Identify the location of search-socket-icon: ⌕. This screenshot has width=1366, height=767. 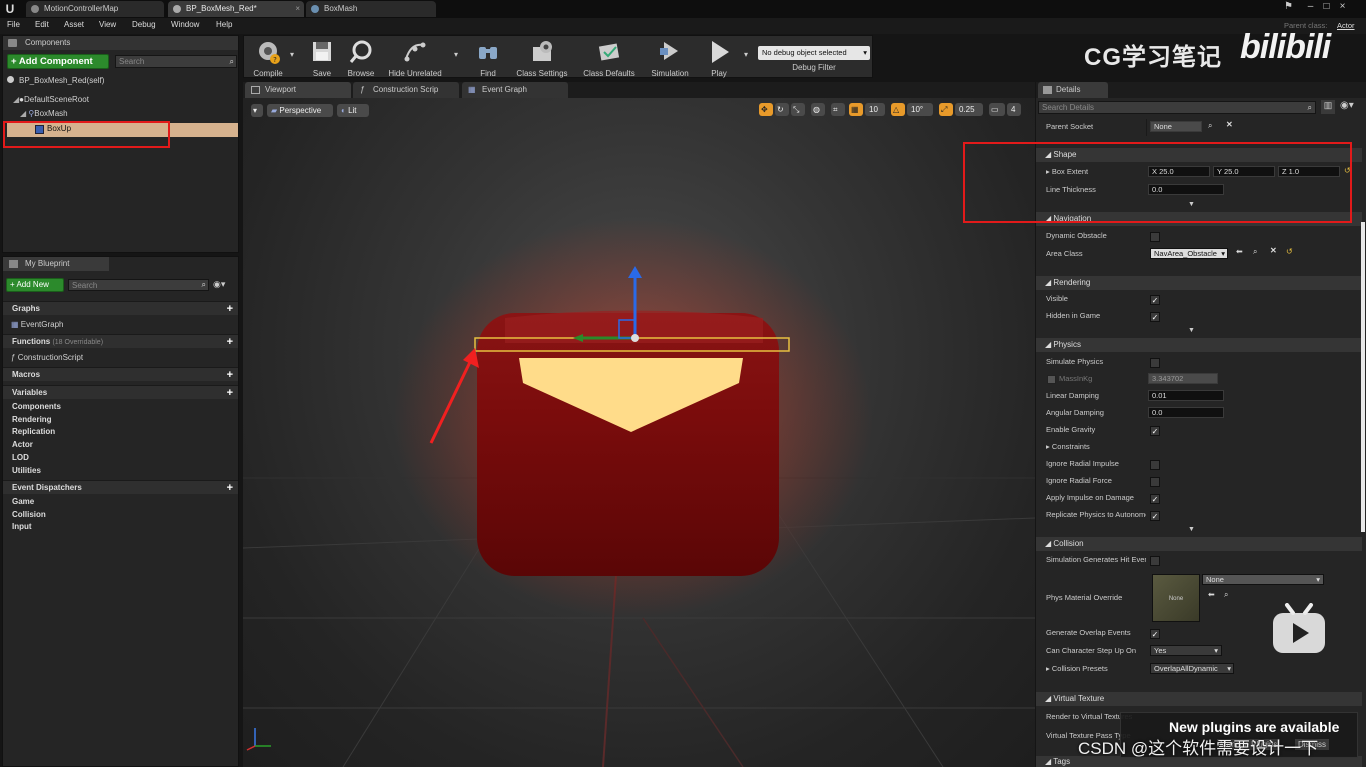
(1210, 126).